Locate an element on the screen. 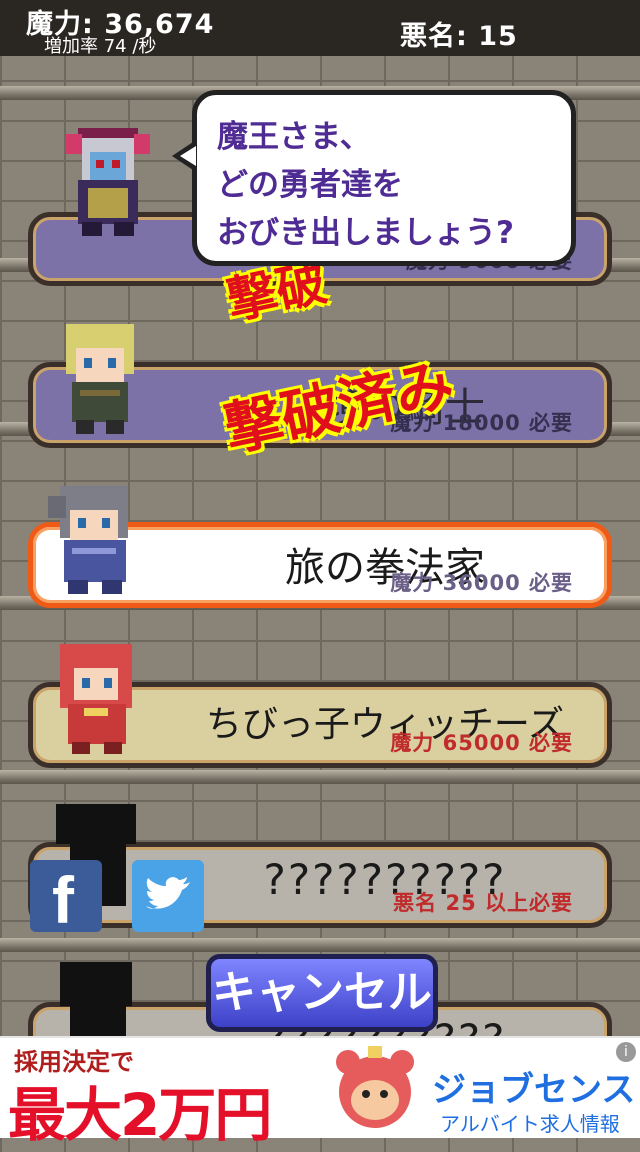  twitter-bird-icon is located at coordinates (168, 893).